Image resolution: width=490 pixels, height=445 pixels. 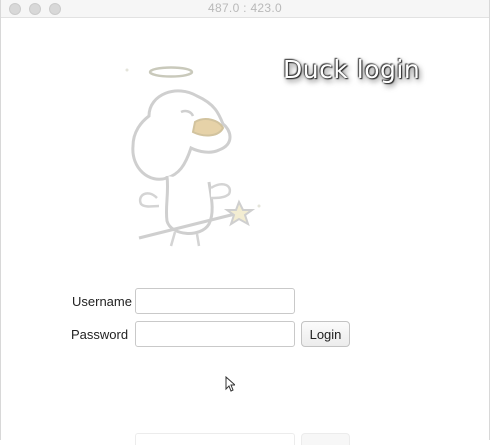 What do you see at coordinates (193, 156) in the screenshot?
I see `angel-duck-illustration` at bounding box center [193, 156].